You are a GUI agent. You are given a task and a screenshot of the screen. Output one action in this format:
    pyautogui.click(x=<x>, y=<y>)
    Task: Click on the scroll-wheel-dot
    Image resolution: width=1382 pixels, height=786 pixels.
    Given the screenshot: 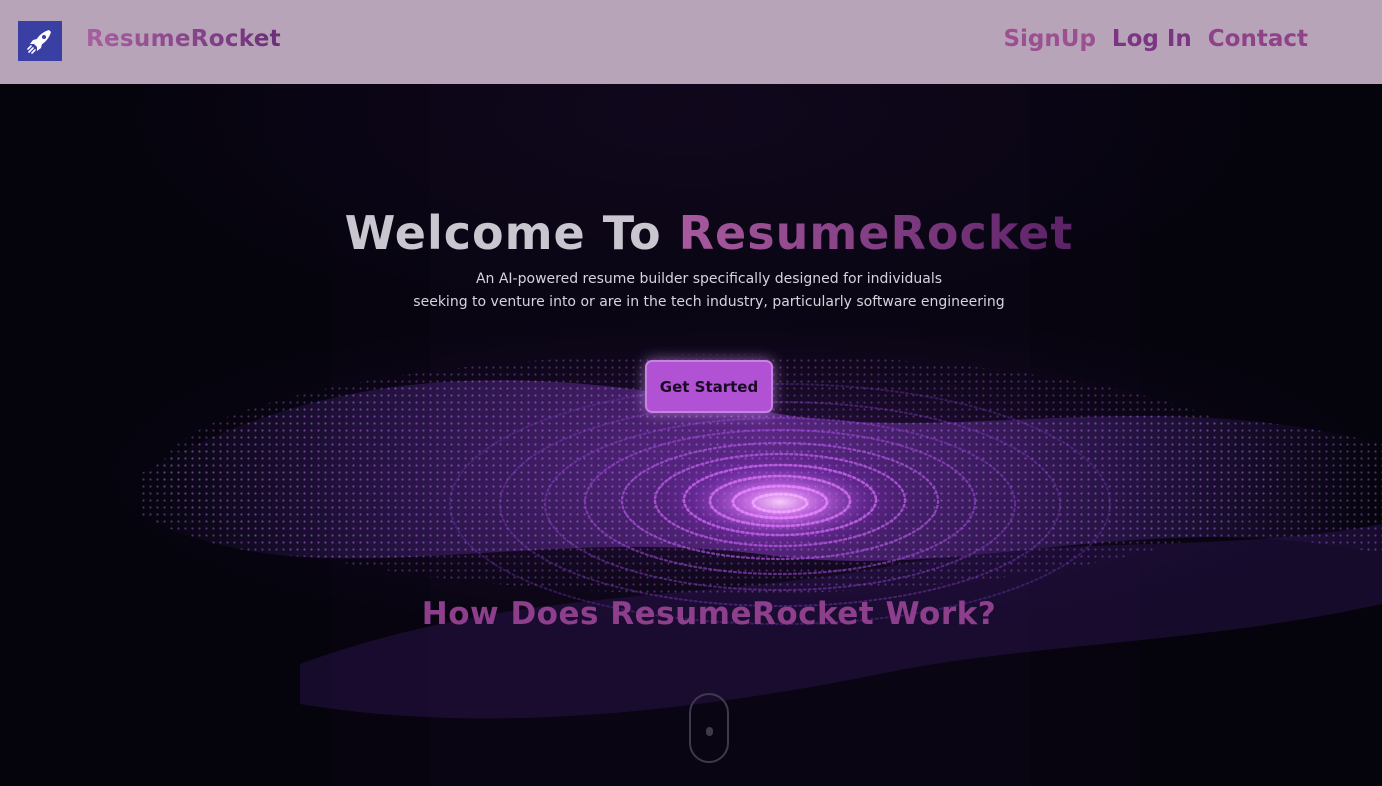 What is the action you would take?
    pyautogui.click(x=709, y=731)
    